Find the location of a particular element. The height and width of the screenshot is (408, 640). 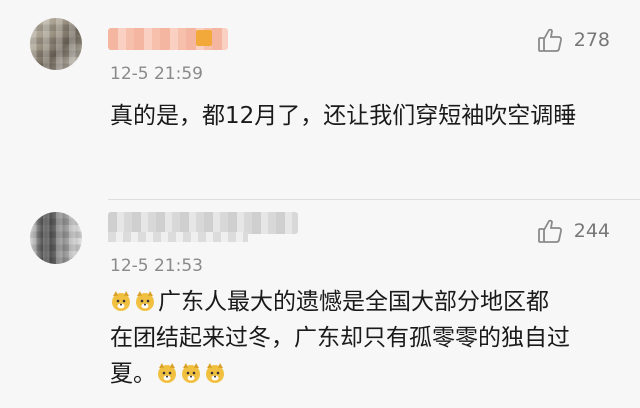

comment-time: 12-5 21:53 is located at coordinates (156, 266).